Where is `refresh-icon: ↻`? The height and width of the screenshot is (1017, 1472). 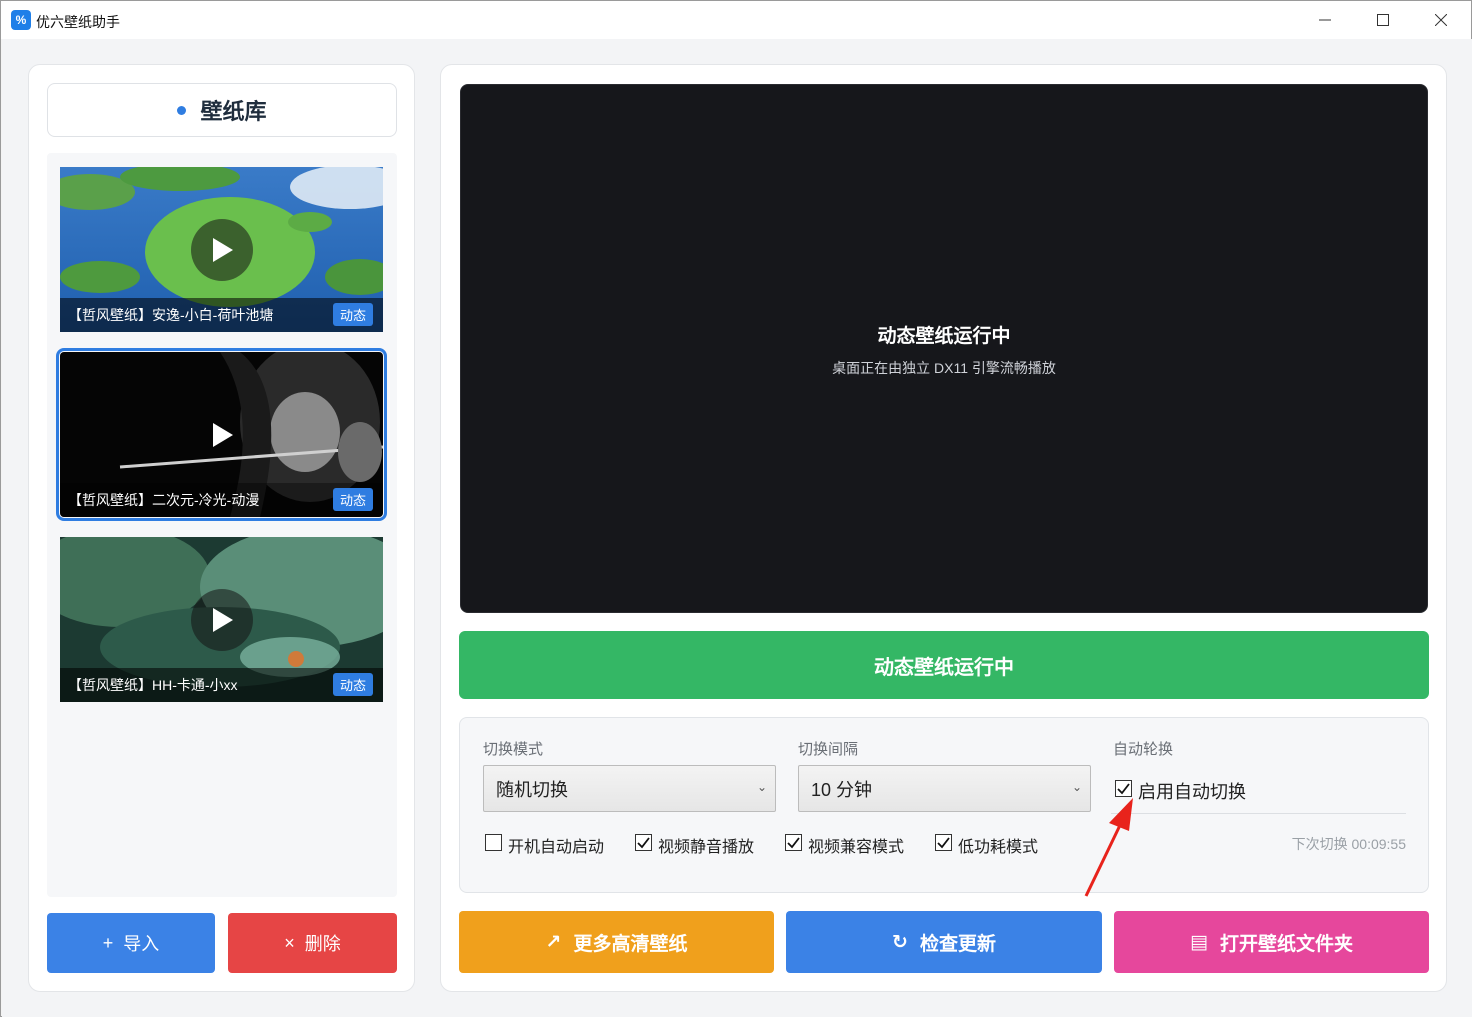 refresh-icon: ↻ is located at coordinates (900, 942).